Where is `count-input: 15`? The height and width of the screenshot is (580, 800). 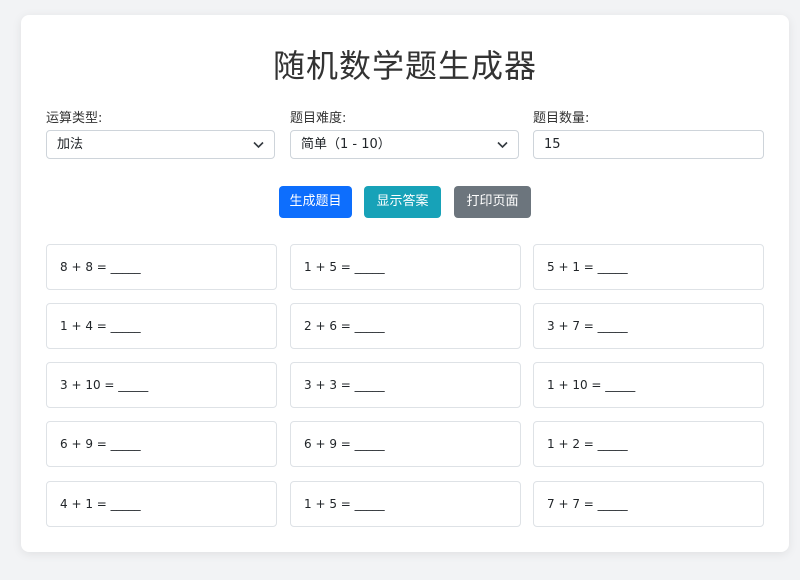 count-input: 15 is located at coordinates (648, 144).